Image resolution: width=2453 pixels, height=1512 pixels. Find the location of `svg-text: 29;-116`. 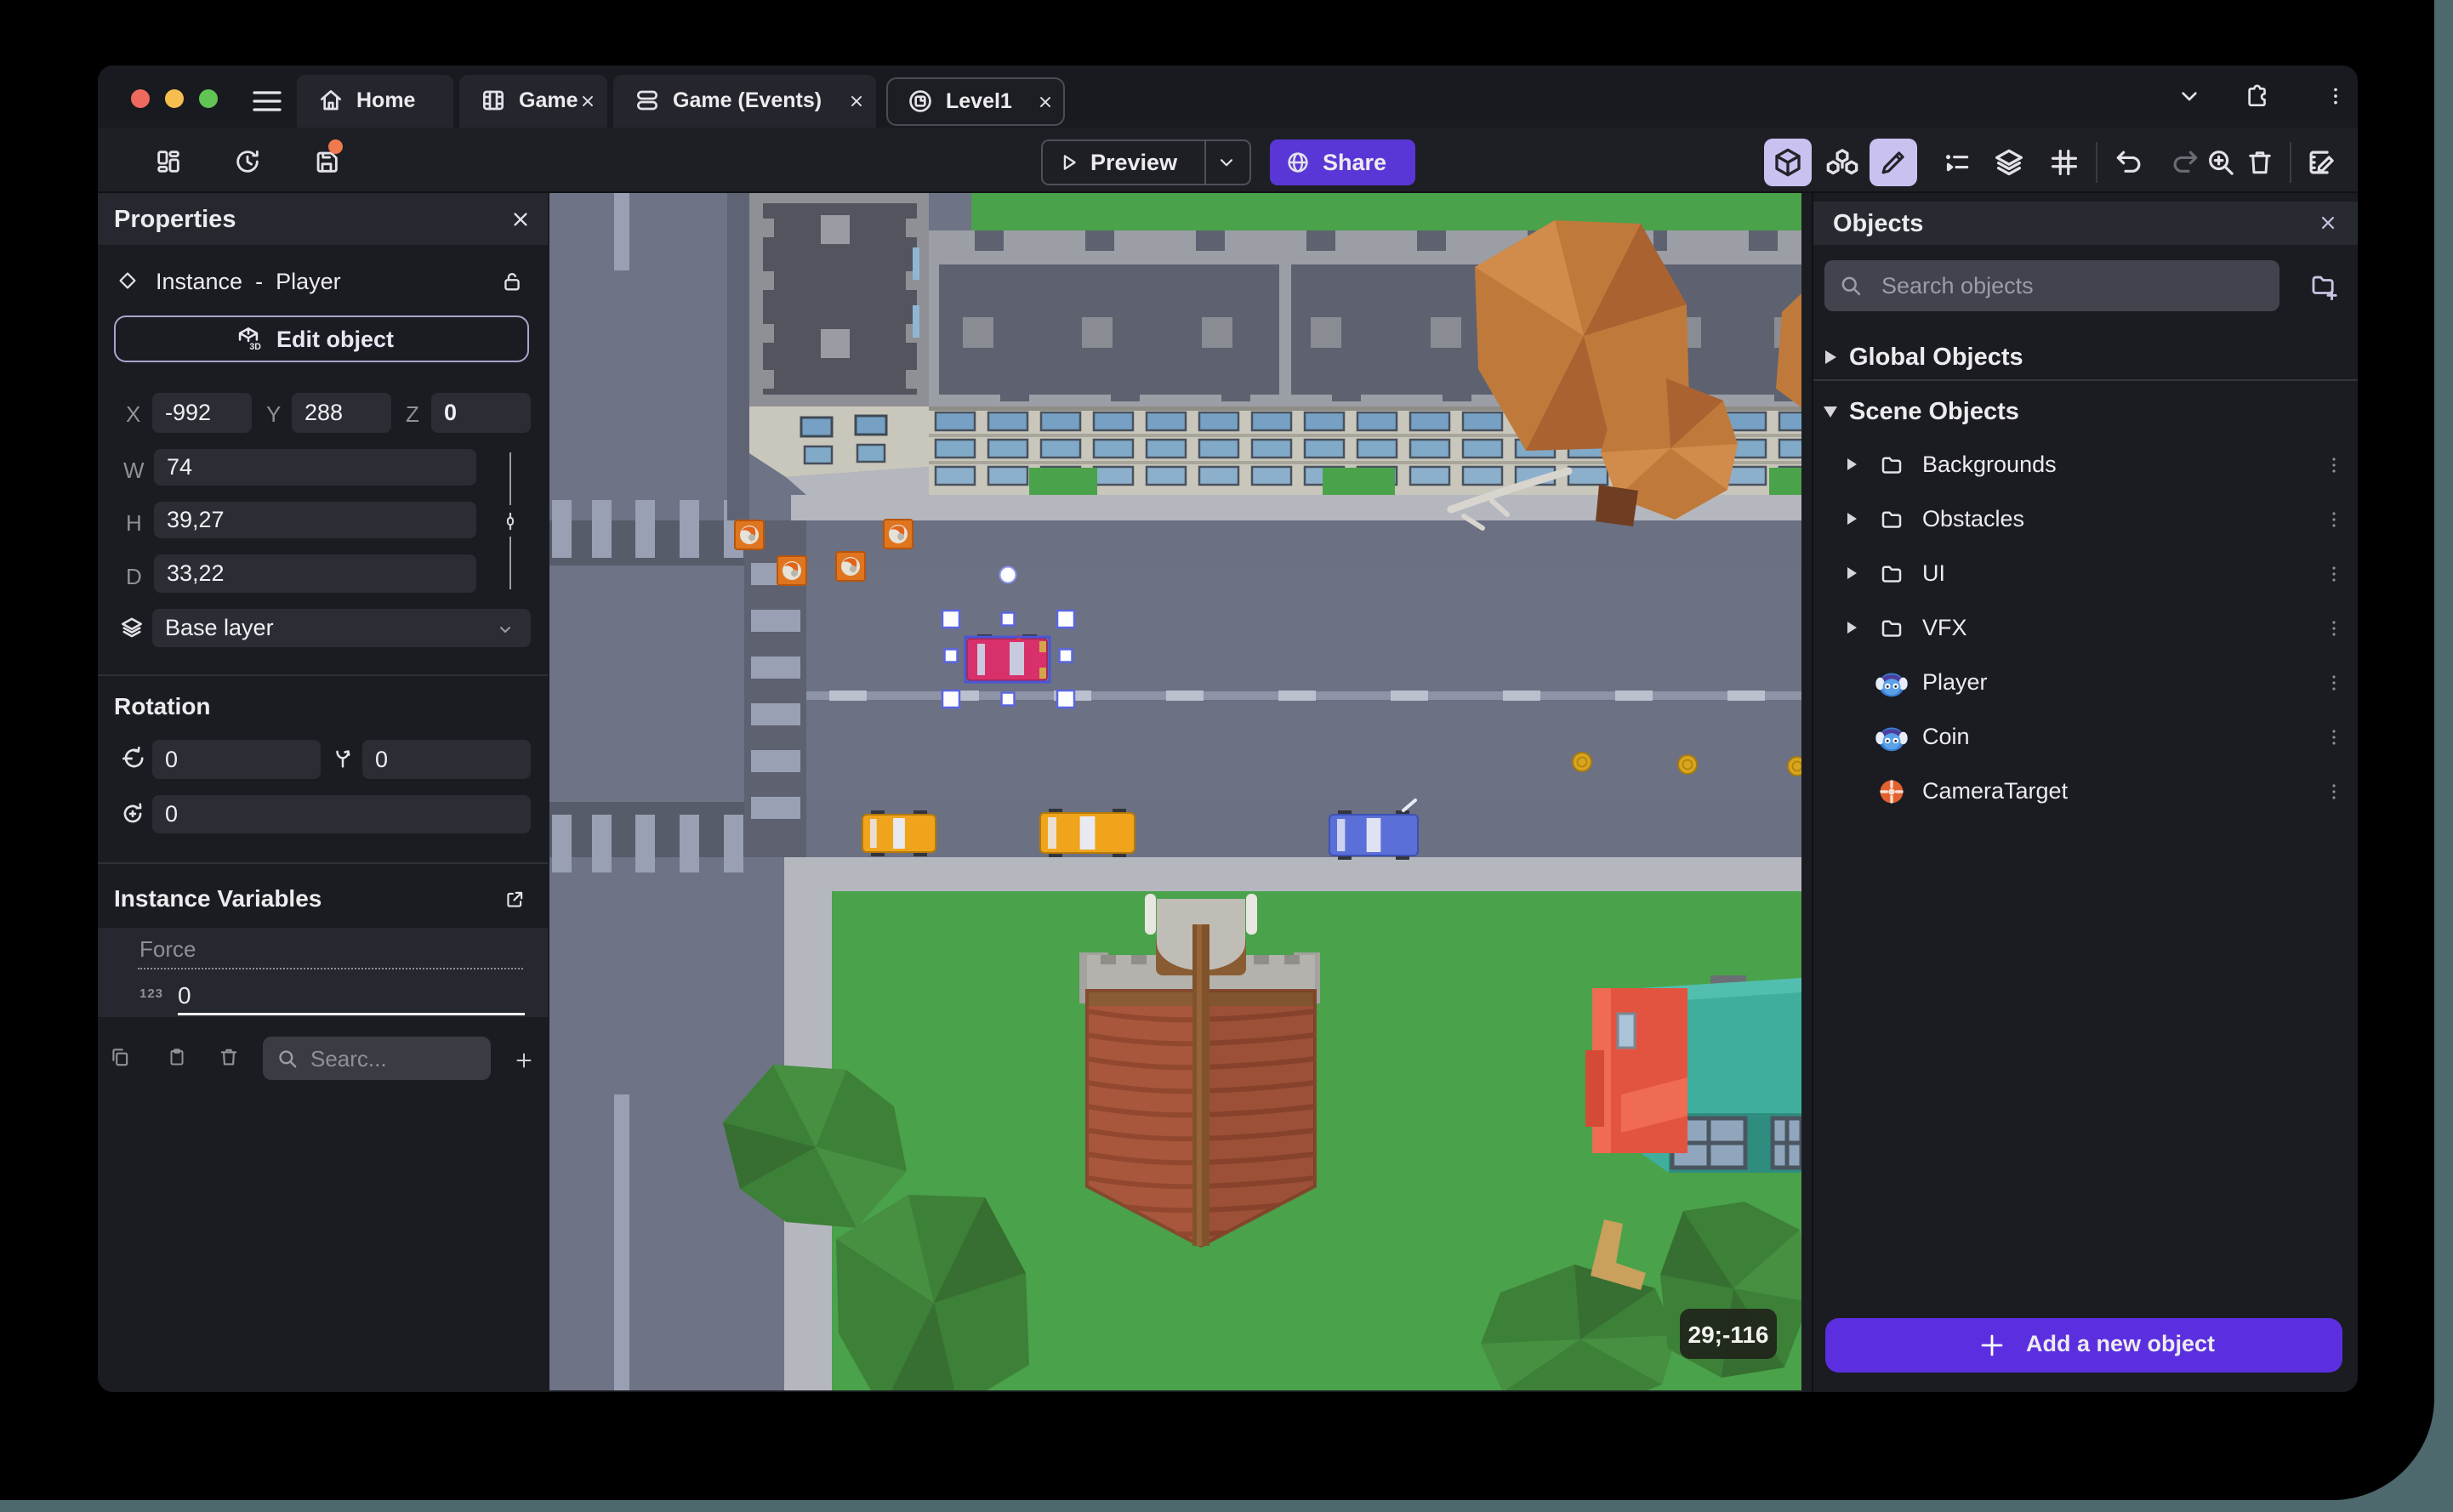

svg-text: 29;-116 is located at coordinates (1728, 1335).